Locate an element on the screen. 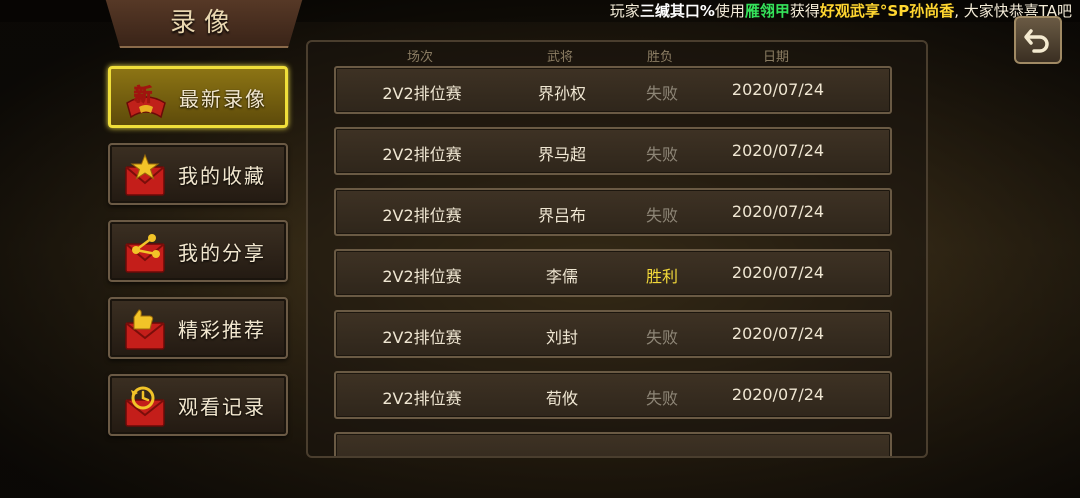  ticker-skin-name: 雁翎甲 is located at coordinates (767, 11).